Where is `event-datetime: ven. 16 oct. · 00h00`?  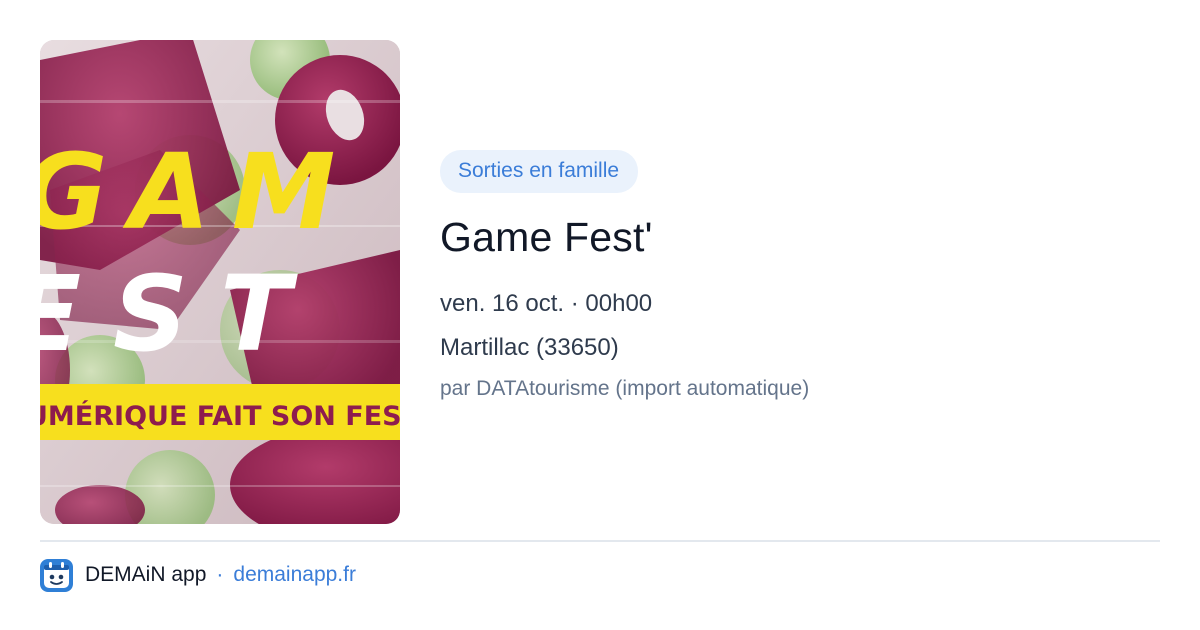 event-datetime: ven. 16 oct. · 00h00 is located at coordinates (546, 303).